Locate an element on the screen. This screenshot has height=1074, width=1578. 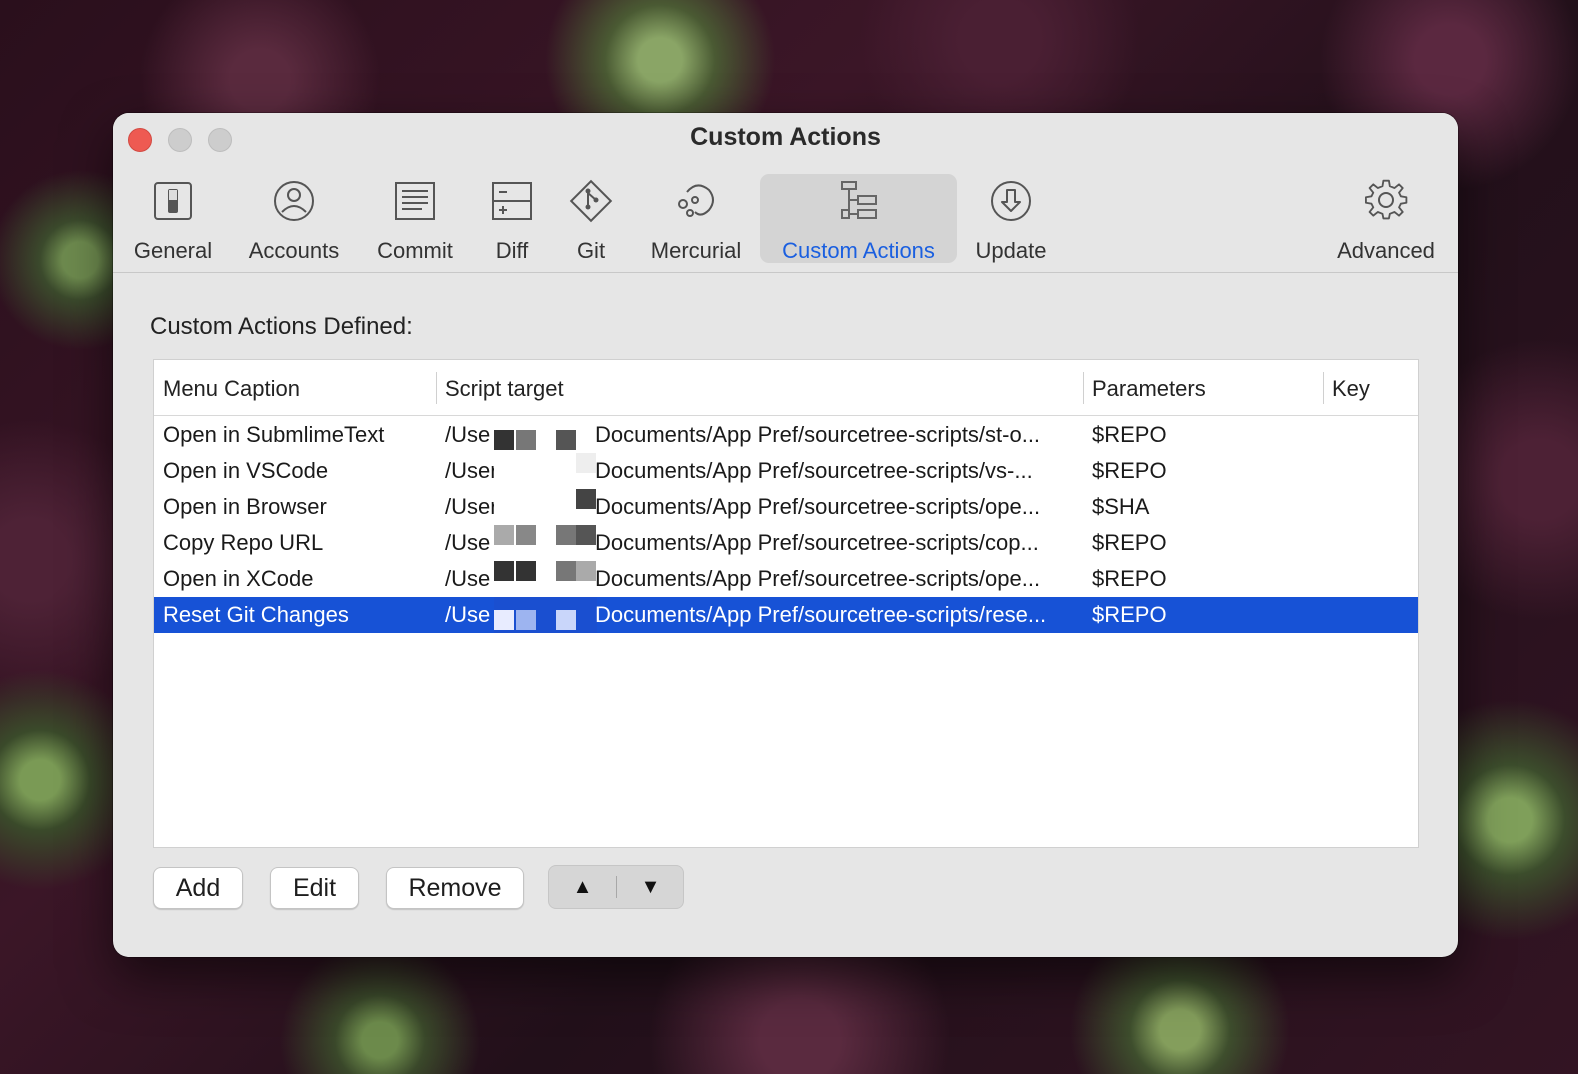
custom-actions-icon is located at coordinates (859, 201).